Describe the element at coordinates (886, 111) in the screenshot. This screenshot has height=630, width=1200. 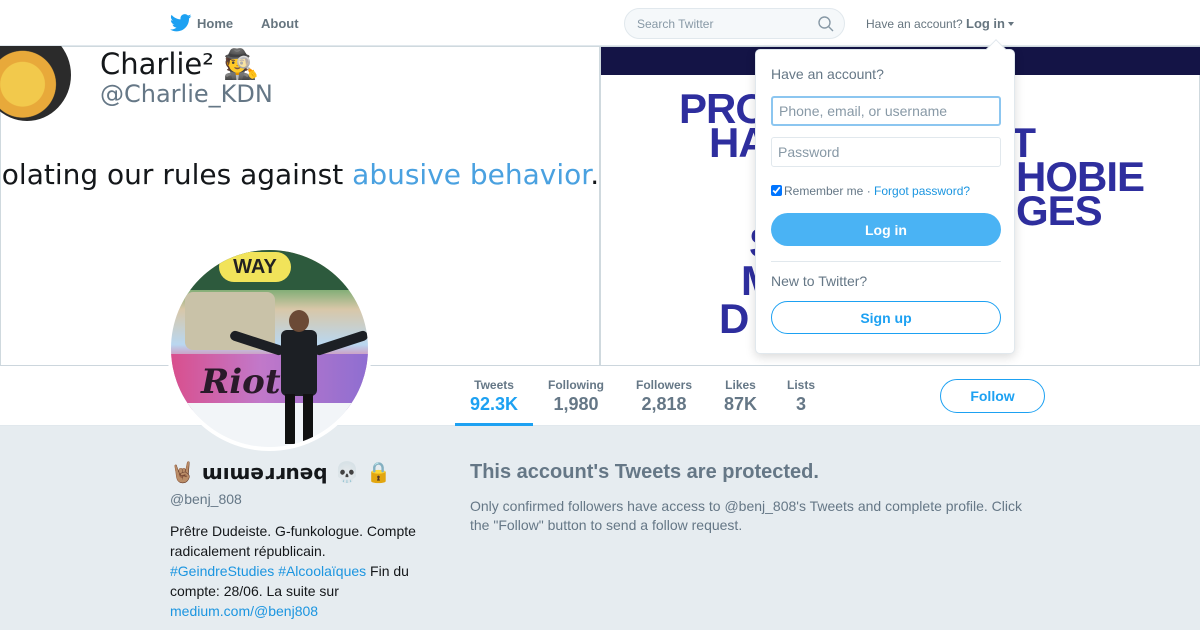
I see `username-field` at that location.